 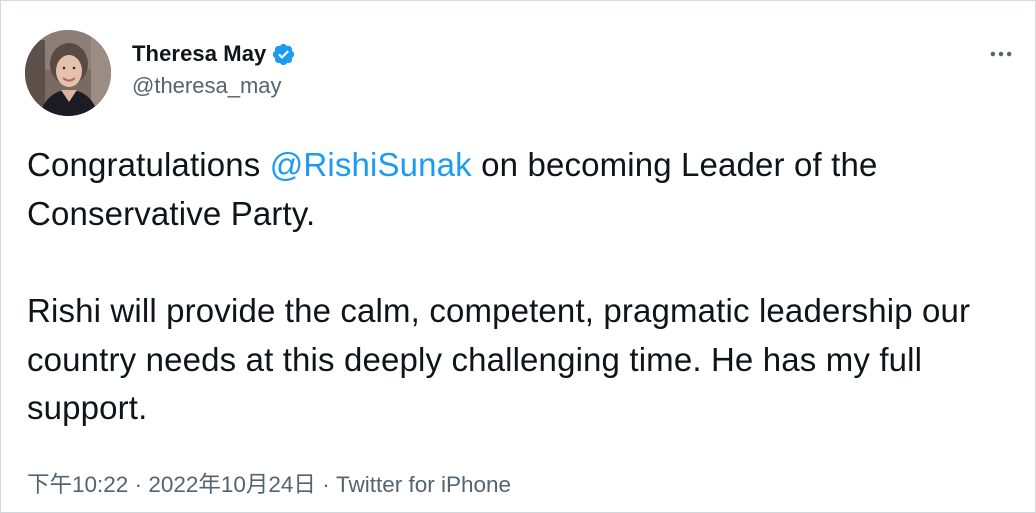 I want to click on more-options-icon, so click(x=1001, y=54).